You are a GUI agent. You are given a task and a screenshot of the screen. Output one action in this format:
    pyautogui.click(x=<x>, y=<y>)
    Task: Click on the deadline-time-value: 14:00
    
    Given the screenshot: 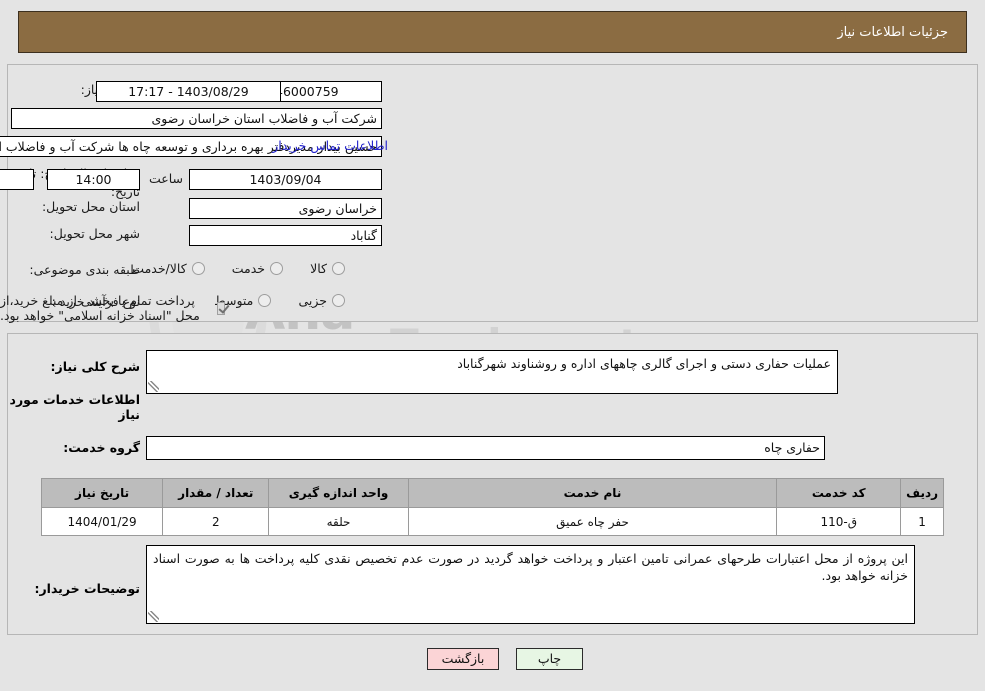 What is the action you would take?
    pyautogui.click(x=93, y=179)
    